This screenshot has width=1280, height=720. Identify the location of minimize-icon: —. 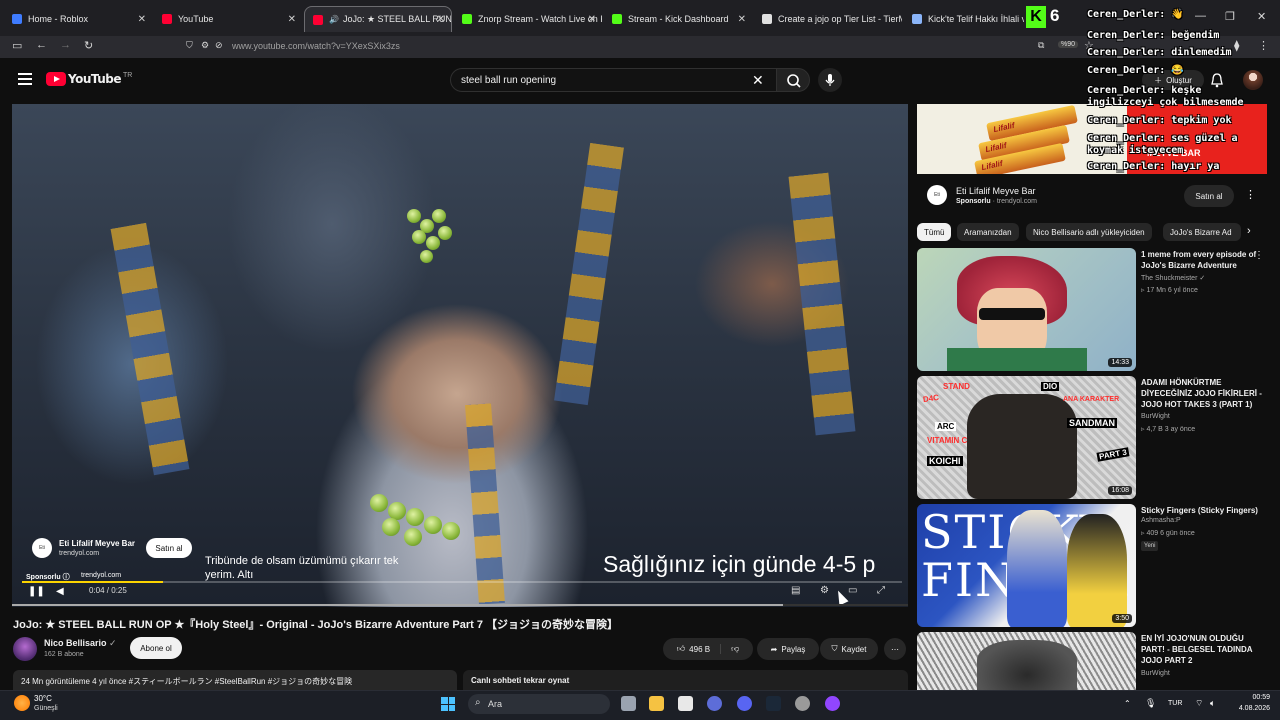
(1200, 16).